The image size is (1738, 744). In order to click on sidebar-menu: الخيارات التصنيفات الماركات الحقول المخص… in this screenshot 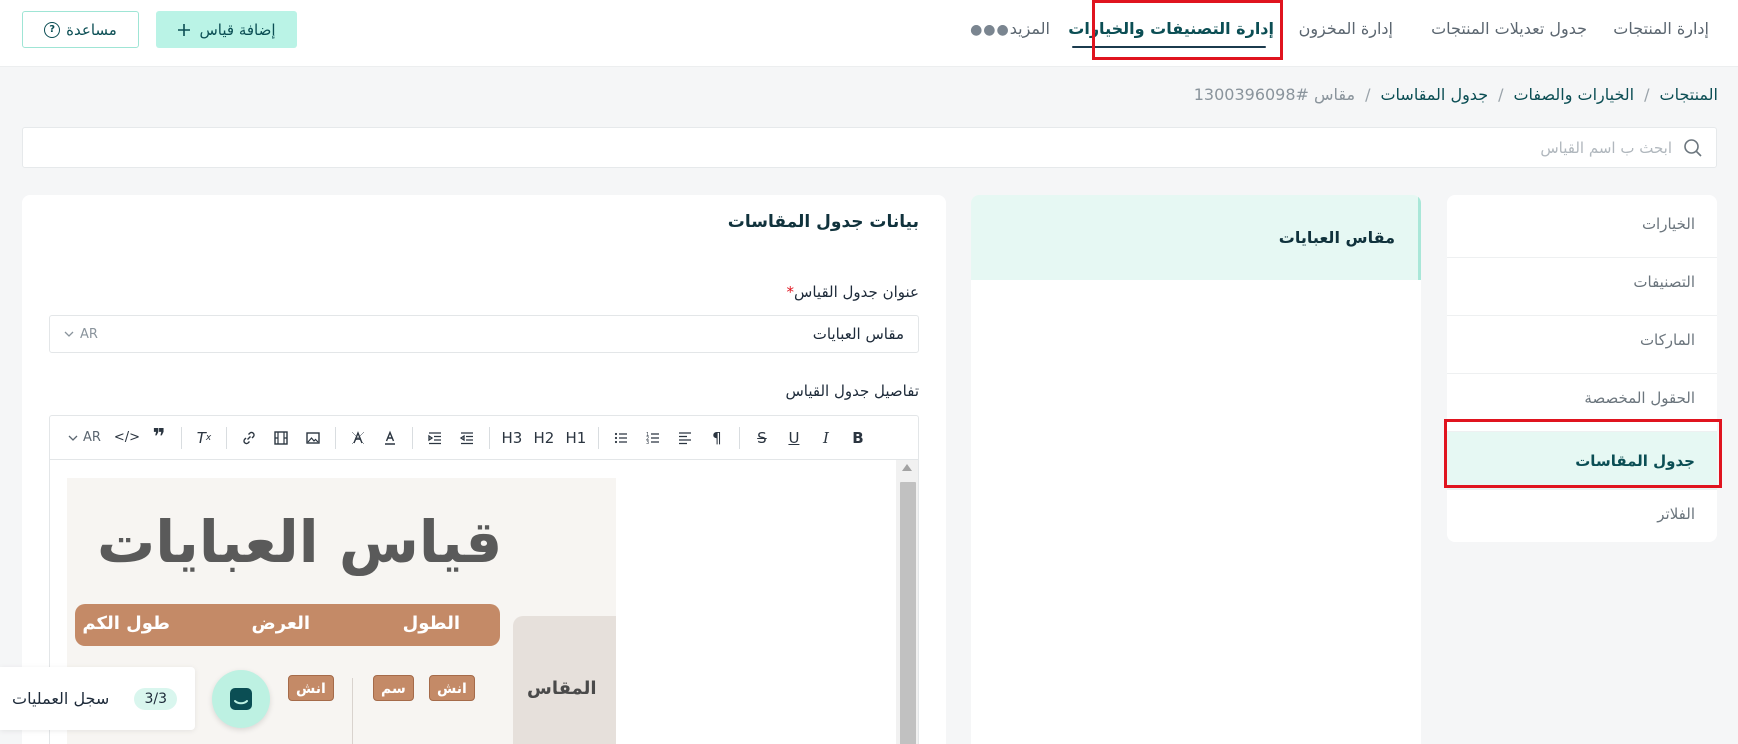, I will do `click(1582, 368)`.